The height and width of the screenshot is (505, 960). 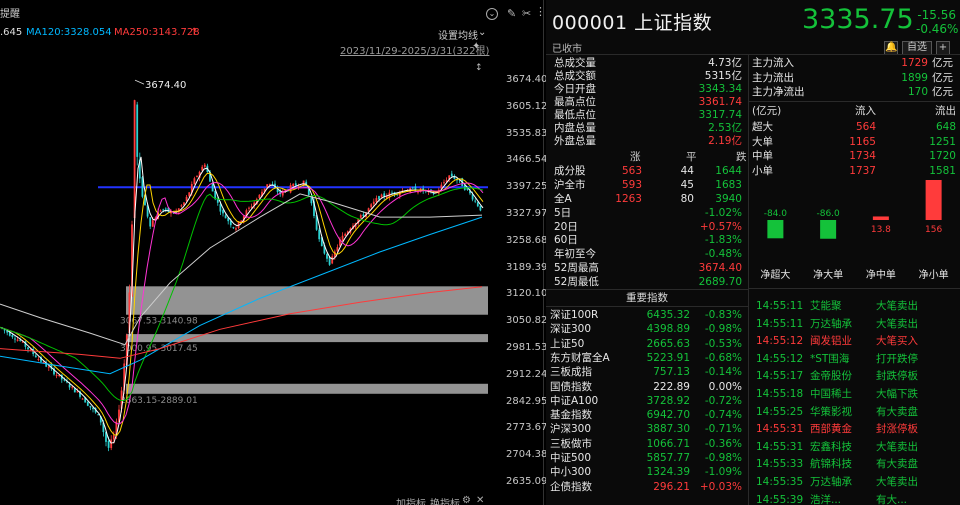 What do you see at coordinates (570, 429) in the screenshot?
I see `index-name: 沪深300` at bounding box center [570, 429].